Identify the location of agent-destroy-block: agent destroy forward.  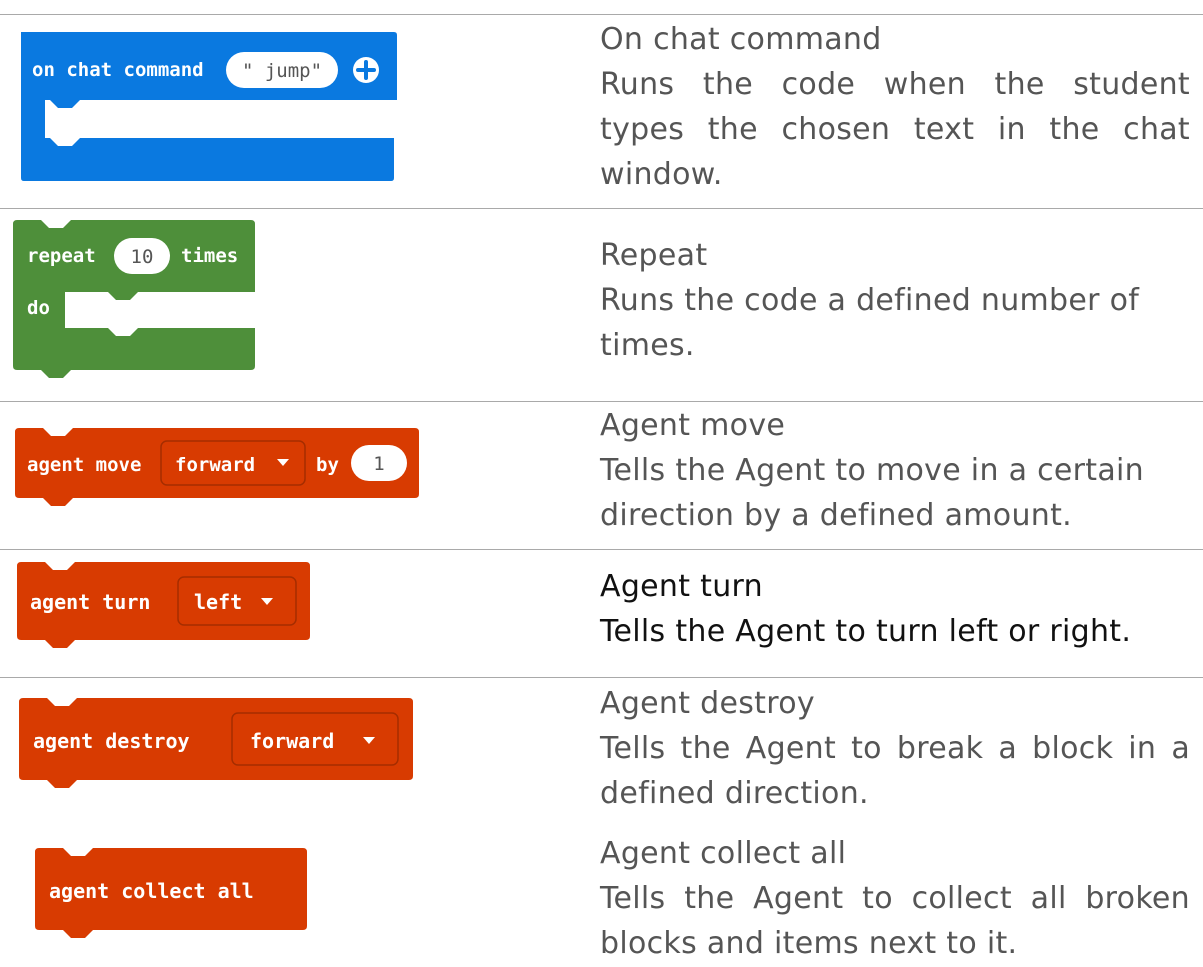
(219, 747).